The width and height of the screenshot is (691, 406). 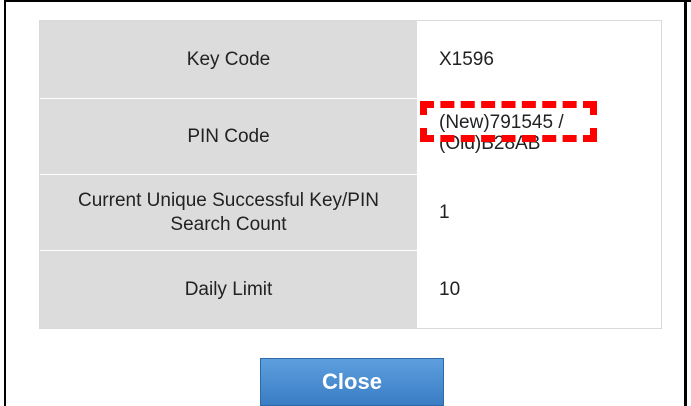 What do you see at coordinates (229, 59) in the screenshot?
I see `key-code-label: Key Code` at bounding box center [229, 59].